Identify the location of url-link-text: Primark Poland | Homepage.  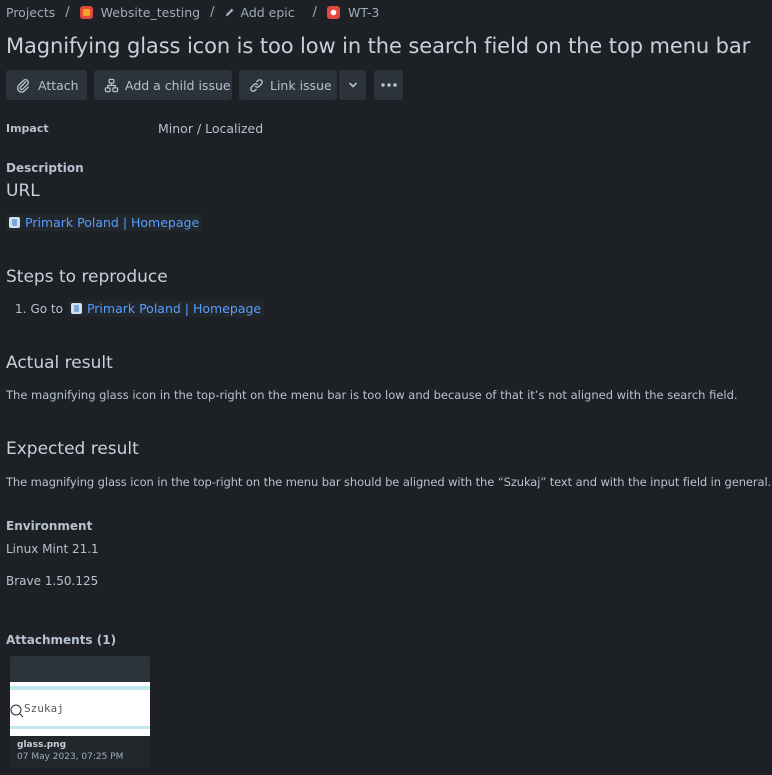
(112, 222).